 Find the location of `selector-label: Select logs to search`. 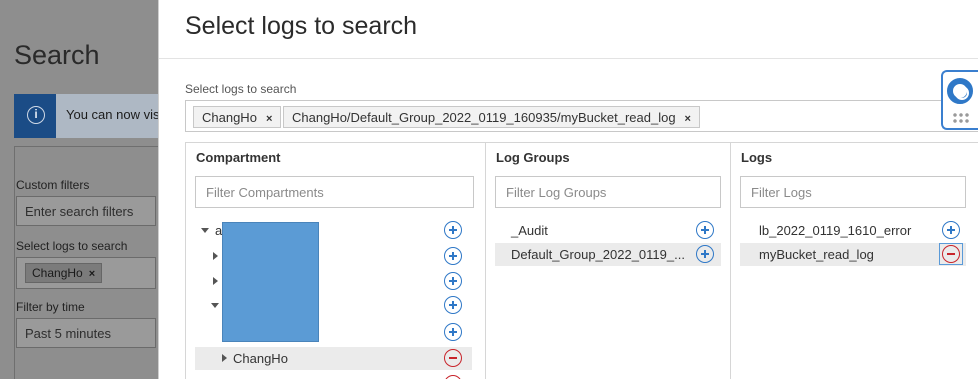

selector-label: Select logs to search is located at coordinates (241, 89).